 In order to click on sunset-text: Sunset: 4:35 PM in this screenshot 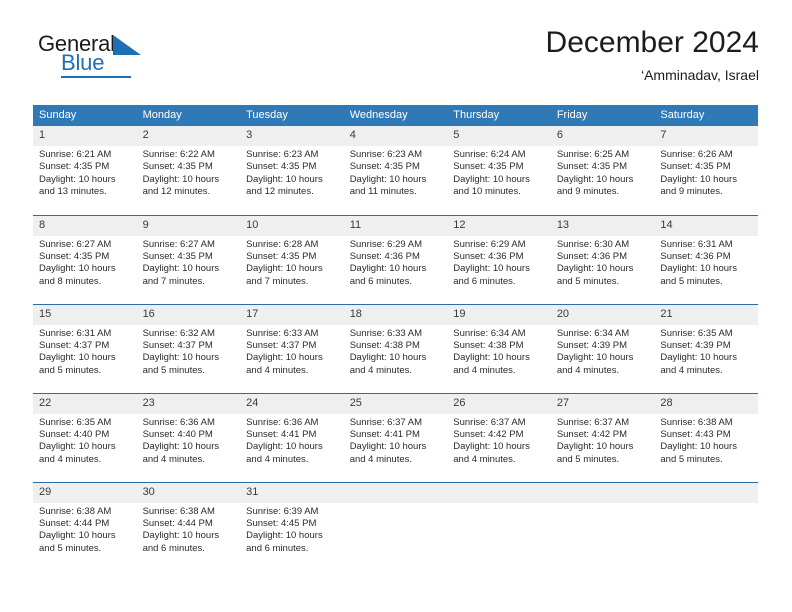, I will do `click(592, 167)`.